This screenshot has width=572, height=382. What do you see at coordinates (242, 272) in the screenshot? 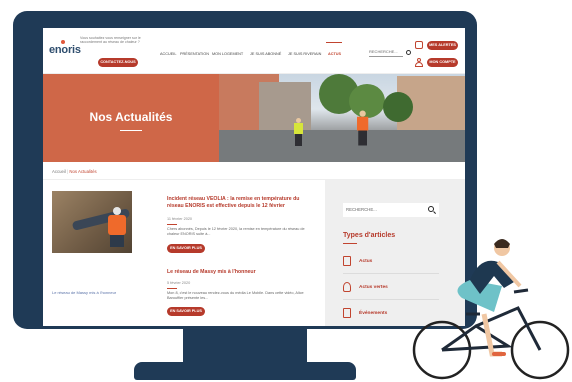
I see `article-title: Le réseau de Massy mis à l'honneur` at bounding box center [242, 272].